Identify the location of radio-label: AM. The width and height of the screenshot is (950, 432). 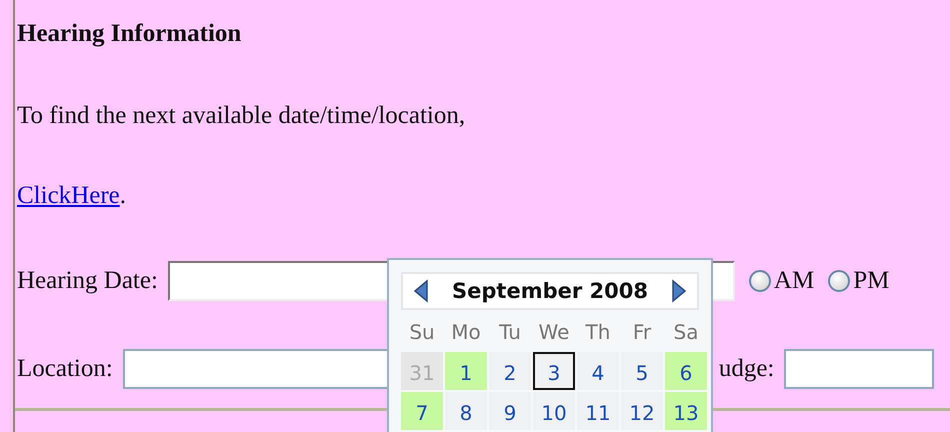
(794, 281).